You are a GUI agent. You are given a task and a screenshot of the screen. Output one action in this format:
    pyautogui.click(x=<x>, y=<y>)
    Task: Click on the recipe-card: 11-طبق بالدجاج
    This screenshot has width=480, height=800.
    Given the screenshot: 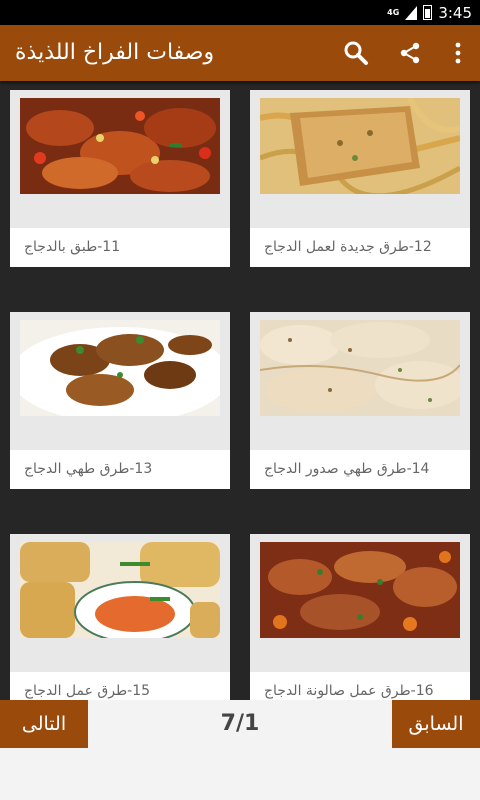 What is the action you would take?
    pyautogui.click(x=120, y=178)
    